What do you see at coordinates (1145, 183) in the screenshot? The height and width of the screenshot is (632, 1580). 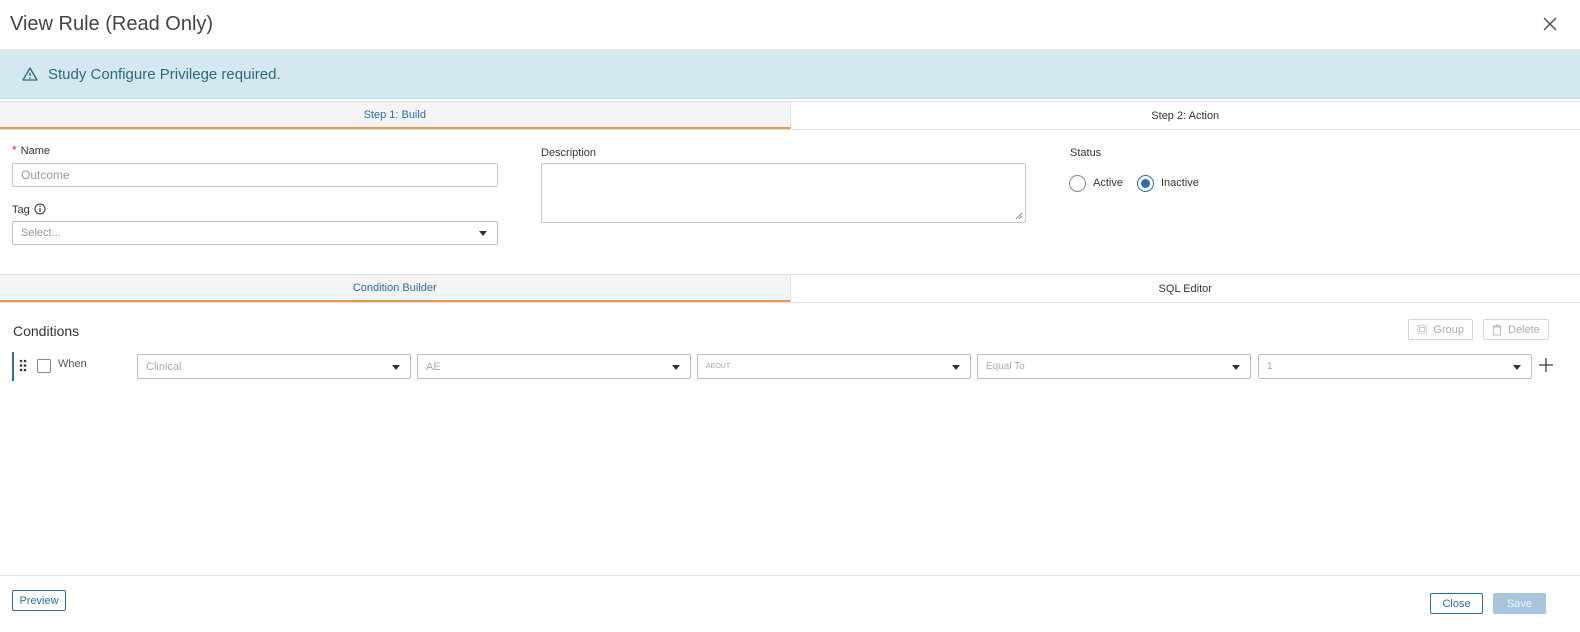 I see `status-inactive-radio` at bounding box center [1145, 183].